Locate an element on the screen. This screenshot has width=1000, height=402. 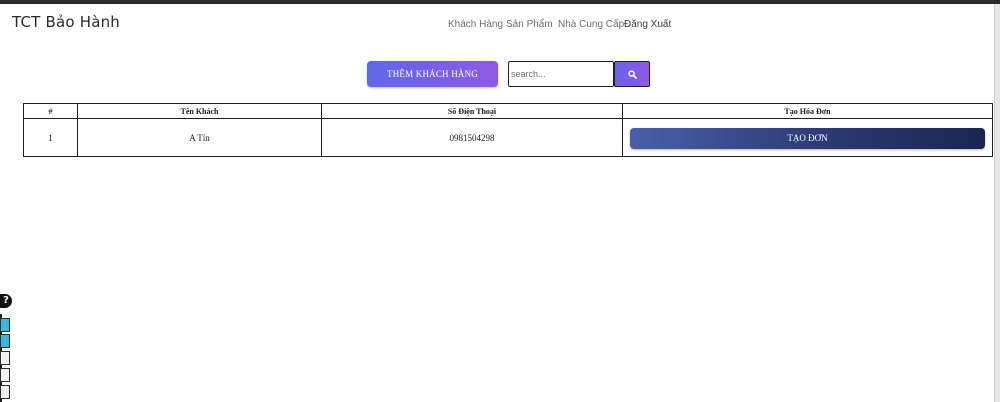
cursor-icon is located at coordinates (5, 341).